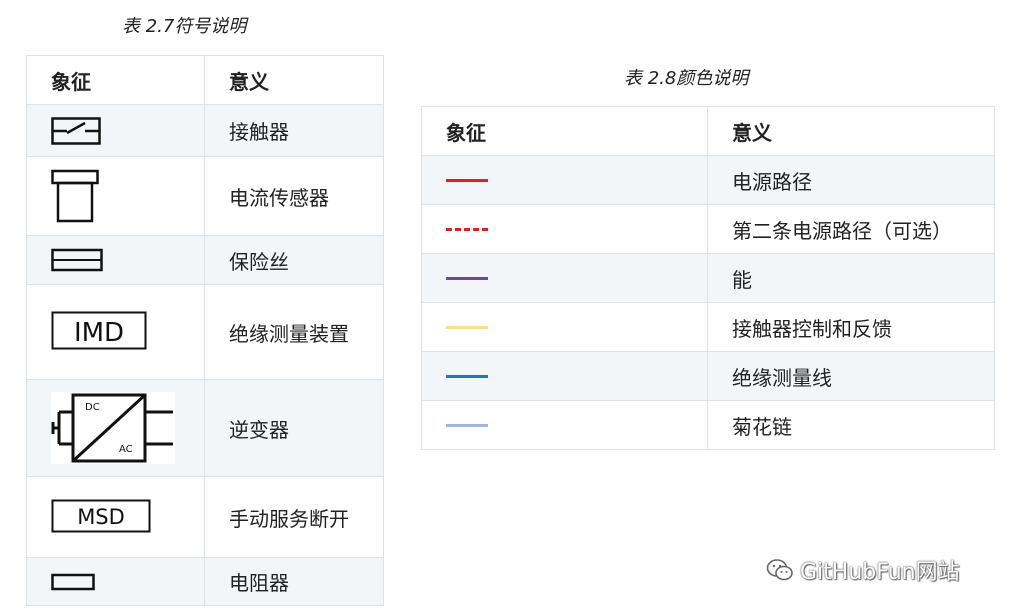  I want to click on table-row: 保险丝, so click(205, 260).